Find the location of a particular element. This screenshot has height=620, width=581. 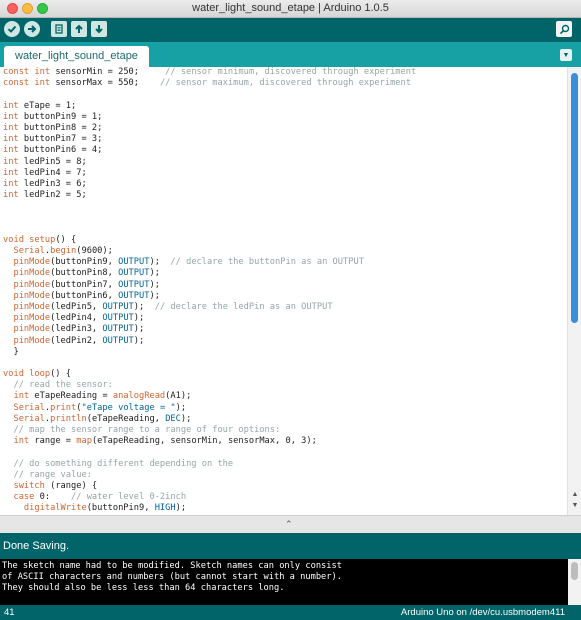

footer-bar: 41 Arduino Uno on /dev/cu.usbmodem411 is located at coordinates (290, 612).